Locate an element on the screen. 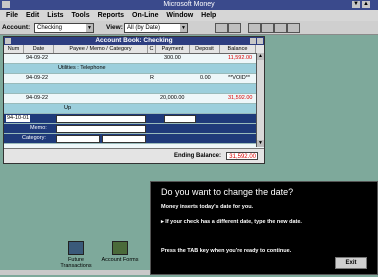 This screenshot has height=277, width=378. forms-icon is located at coordinates (120, 248).